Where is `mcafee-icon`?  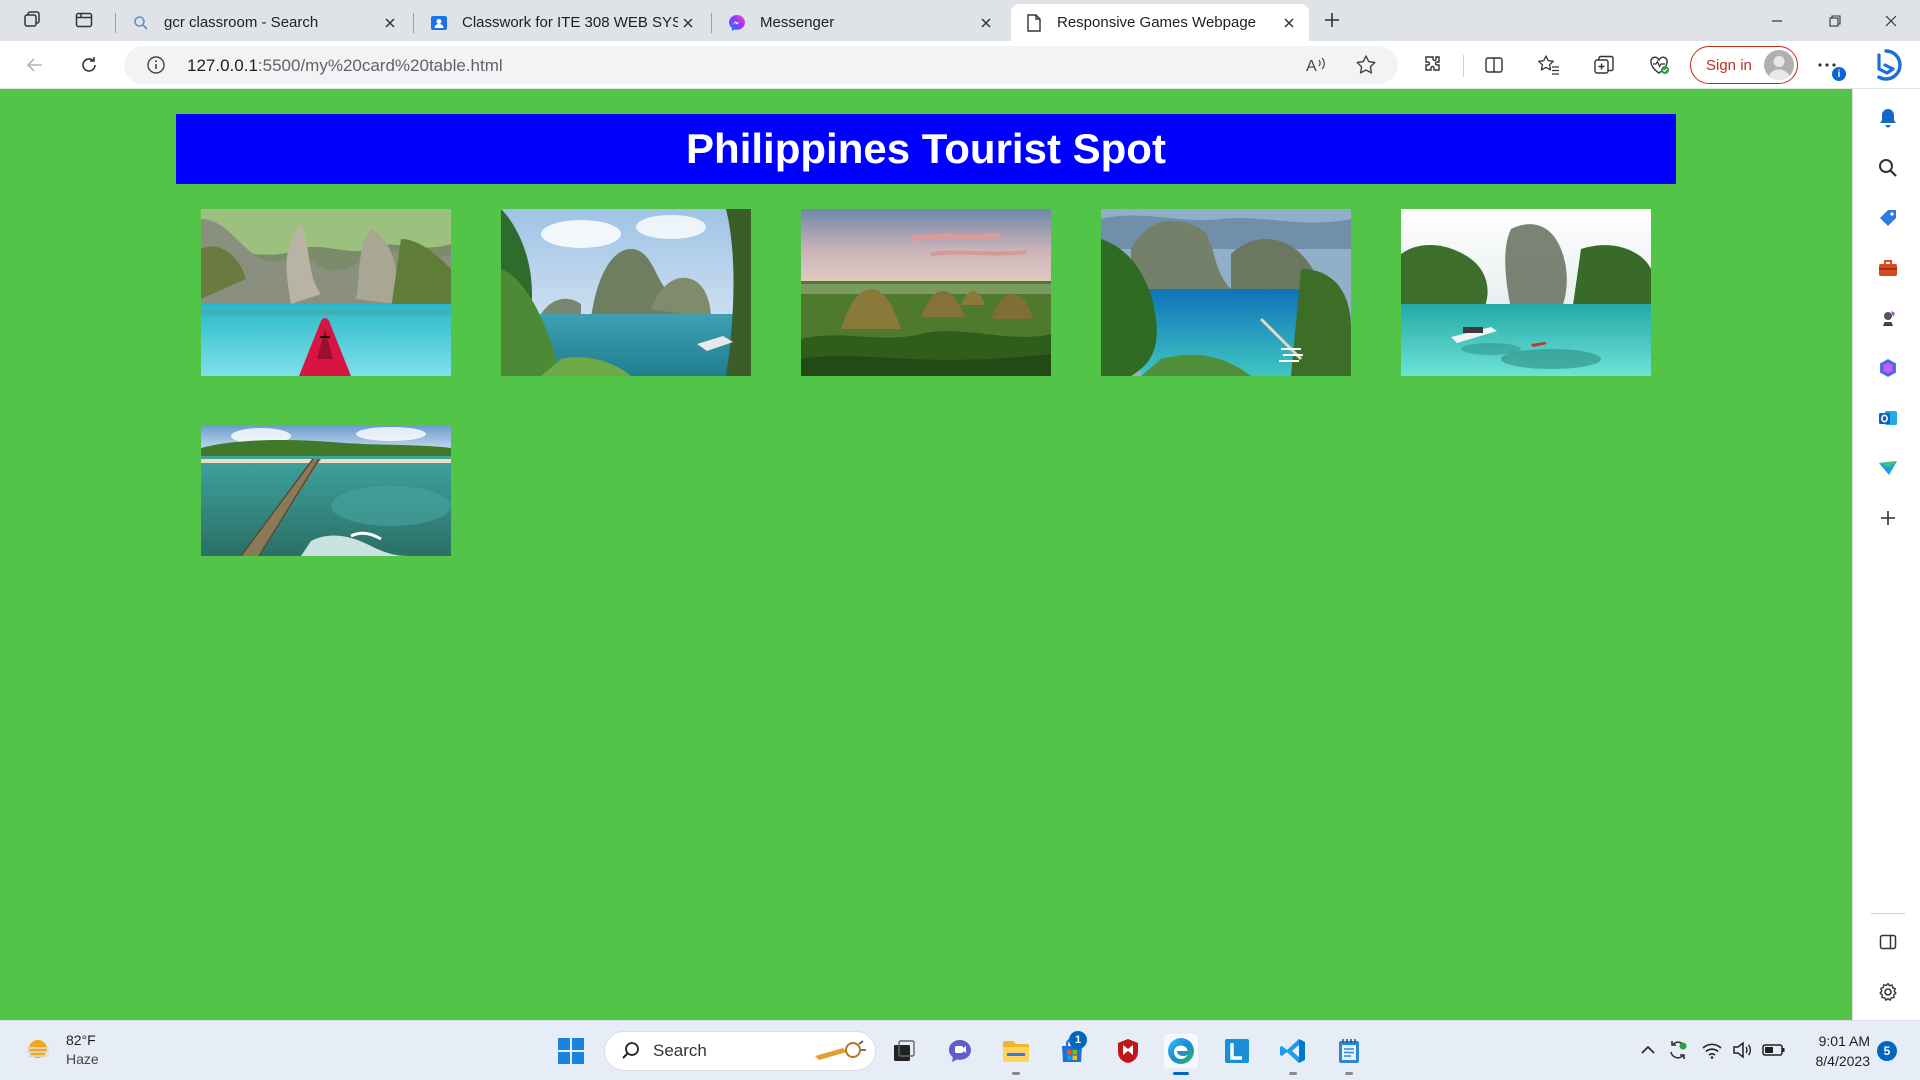 mcafee-icon is located at coordinates (1128, 1051).